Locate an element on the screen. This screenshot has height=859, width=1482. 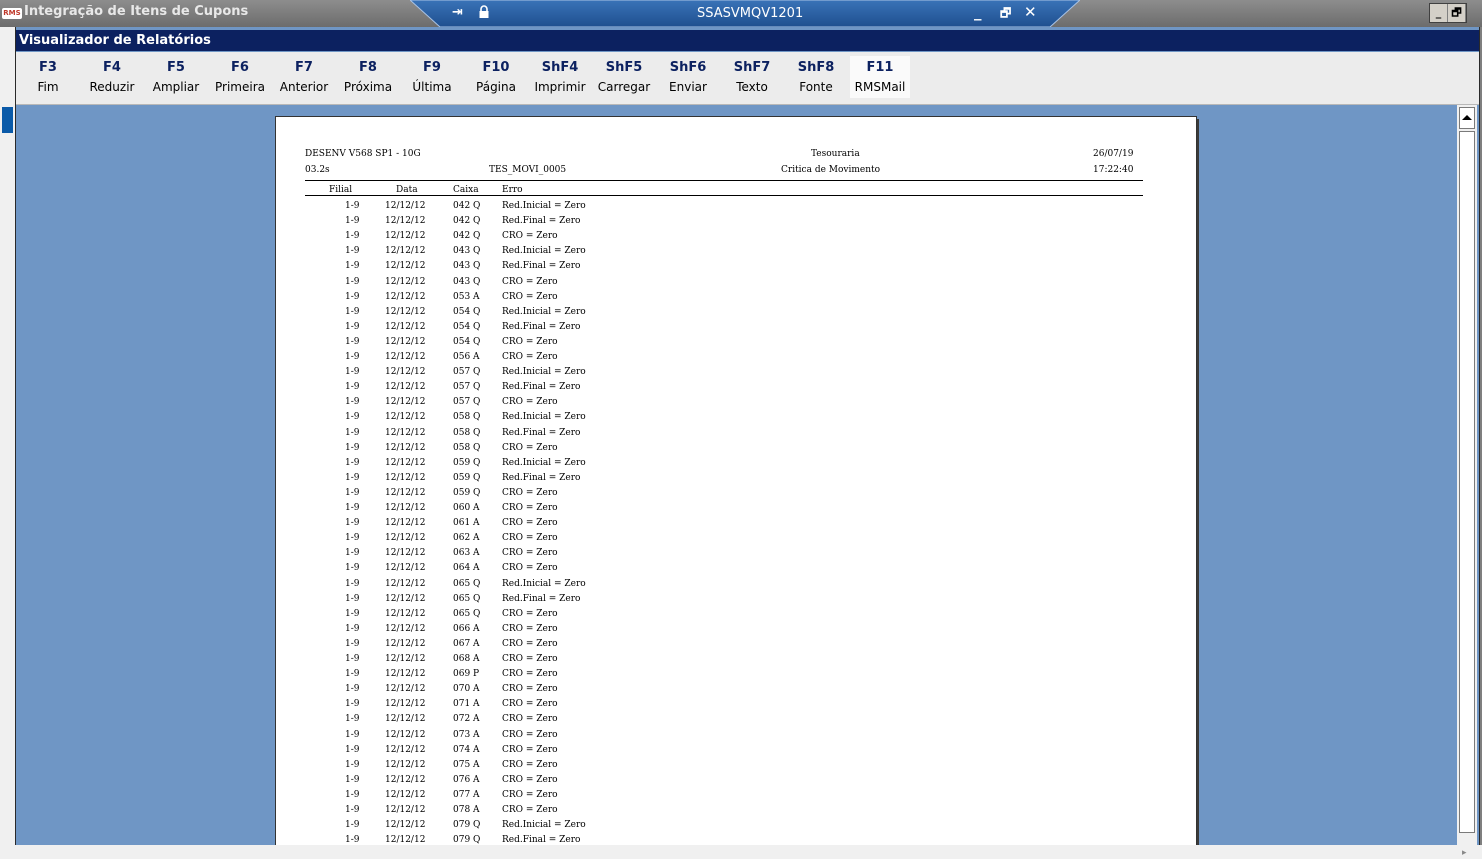
table-row: 1-9 12/12/12 058 Q Red.Final = Zero is located at coordinates (726, 435).